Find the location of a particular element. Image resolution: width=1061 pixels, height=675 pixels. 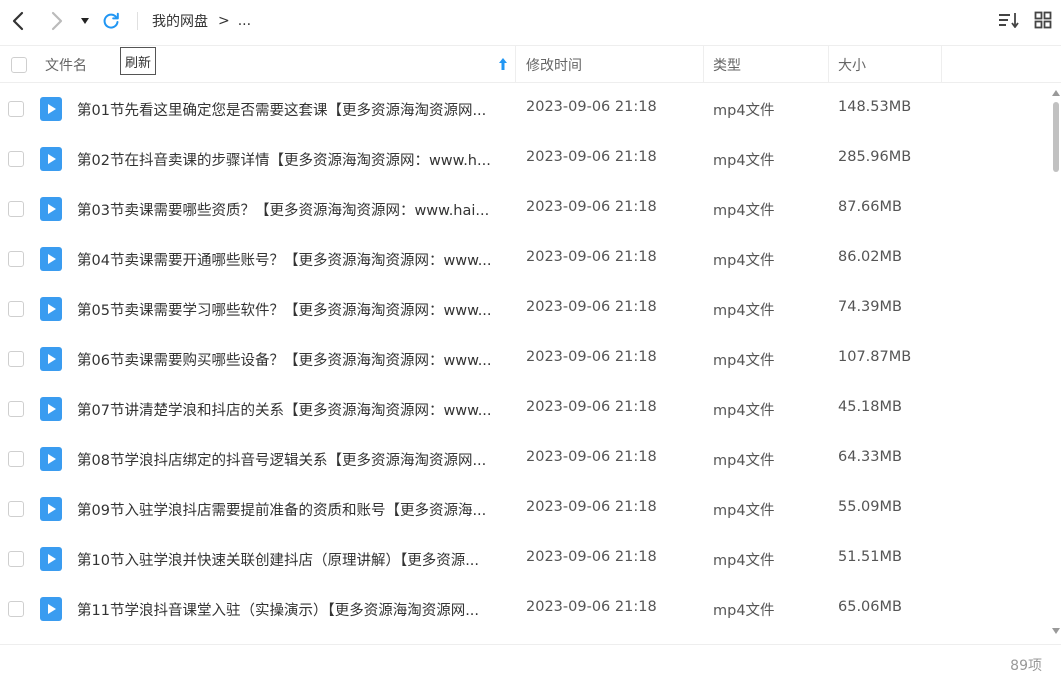

column-name-label: 文件名 is located at coordinates (66, 65).